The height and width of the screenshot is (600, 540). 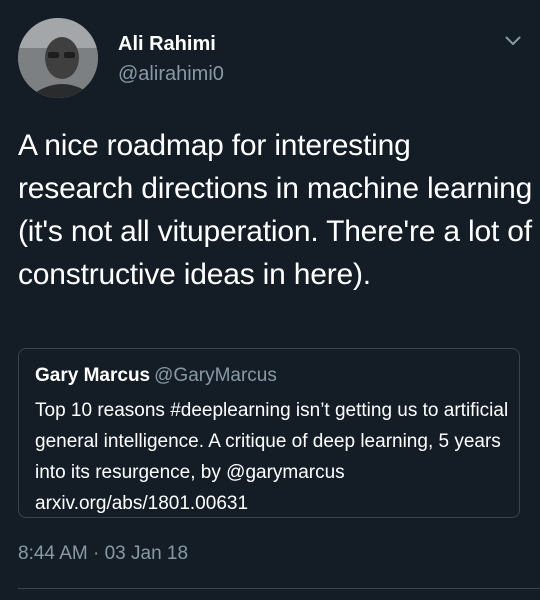 I want to click on quoted-tweet-header: Gary Marcus @GaryMarcus, so click(x=156, y=376).